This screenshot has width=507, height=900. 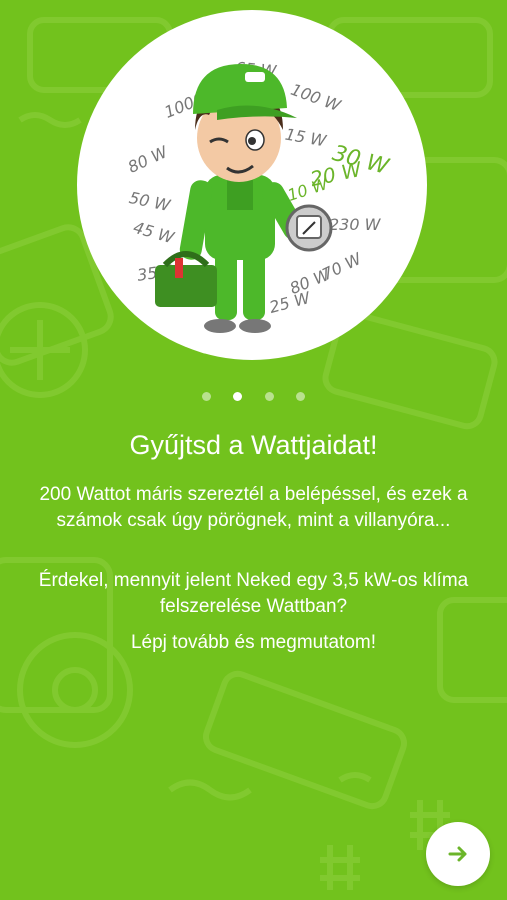 I want to click on onboarding-paragraph: Lépj tovább és megmutatom!, so click(x=253, y=642).